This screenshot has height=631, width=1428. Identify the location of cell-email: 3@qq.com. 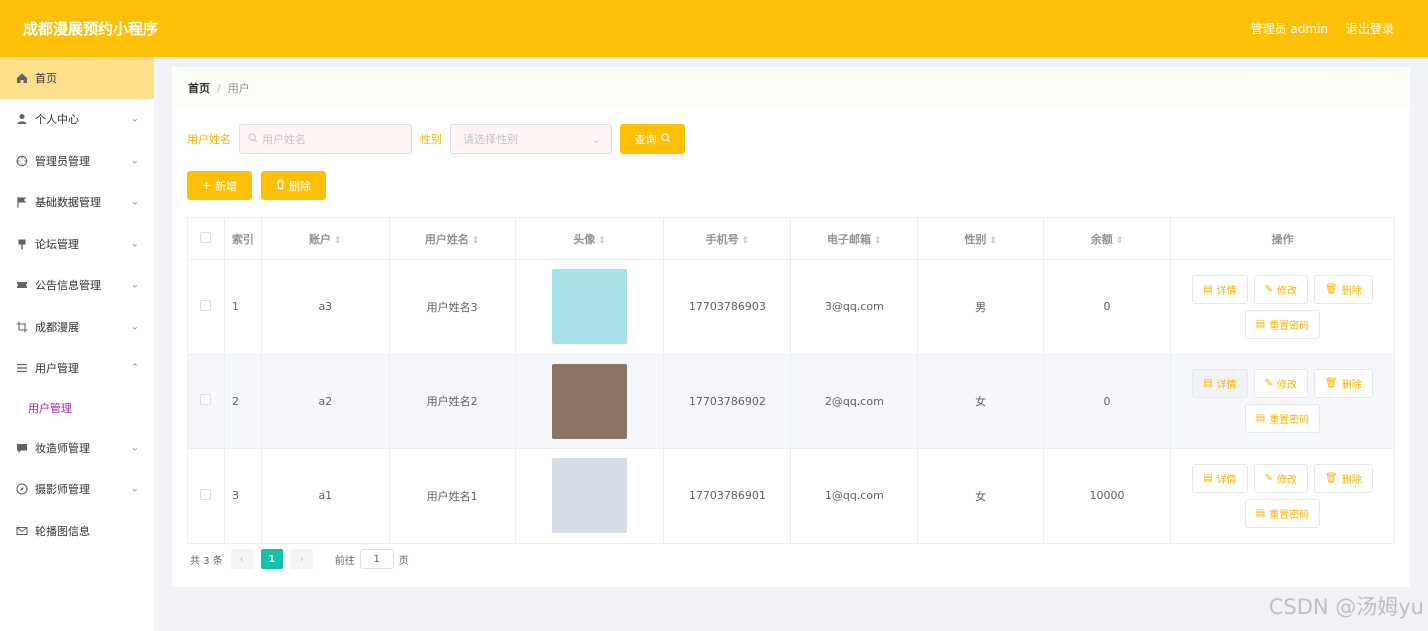
(854, 307).